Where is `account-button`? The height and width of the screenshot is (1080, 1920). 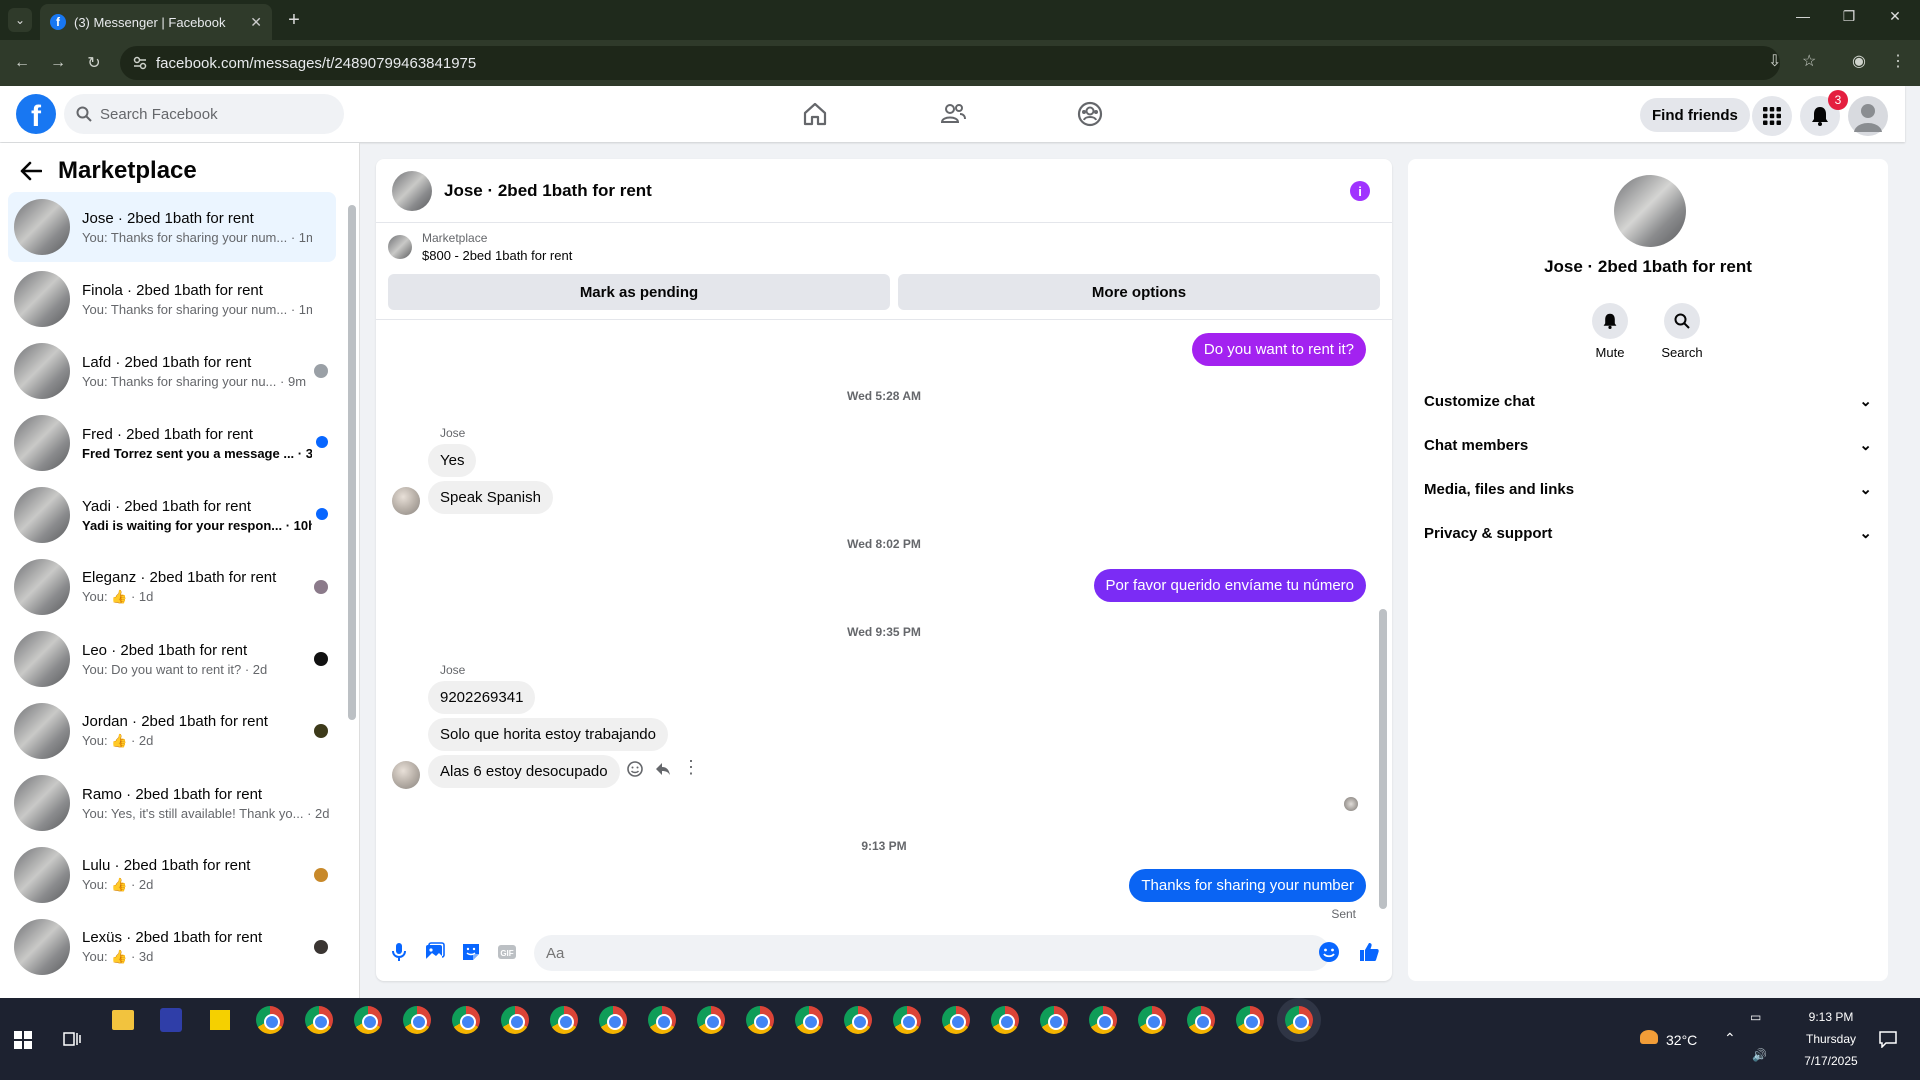 account-button is located at coordinates (1868, 116).